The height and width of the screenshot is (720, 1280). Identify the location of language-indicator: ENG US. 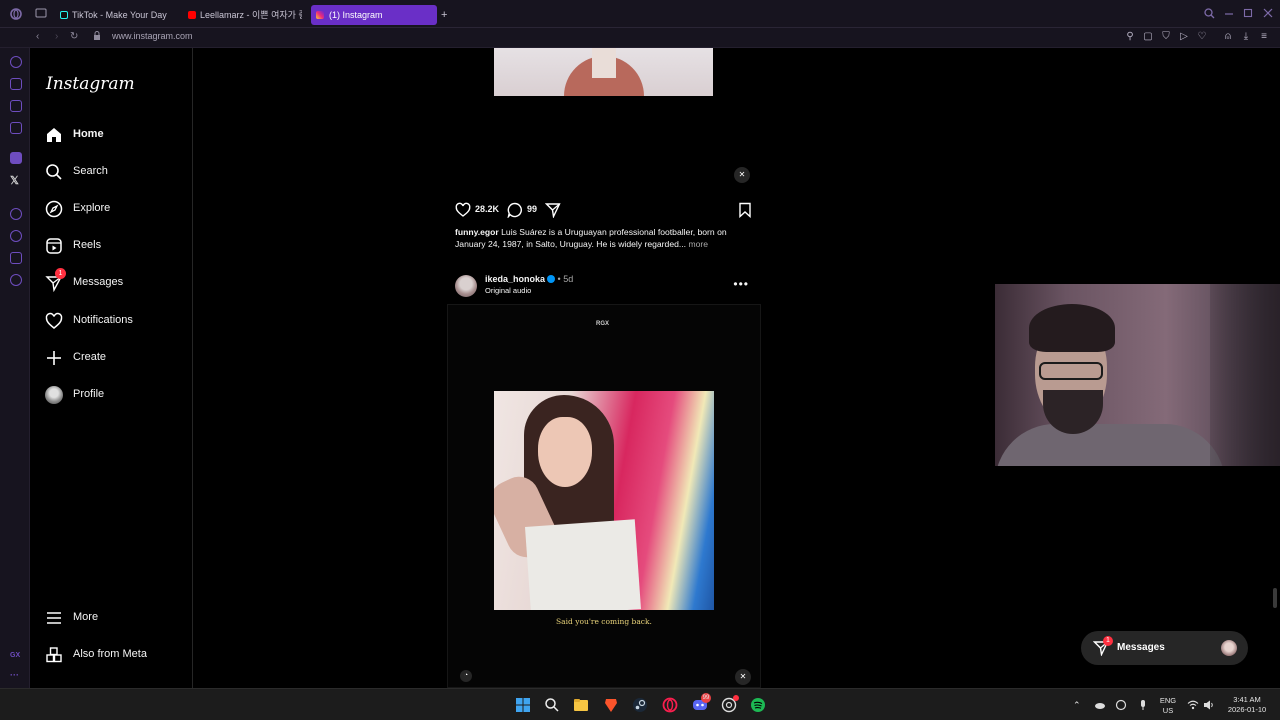
(1168, 706).